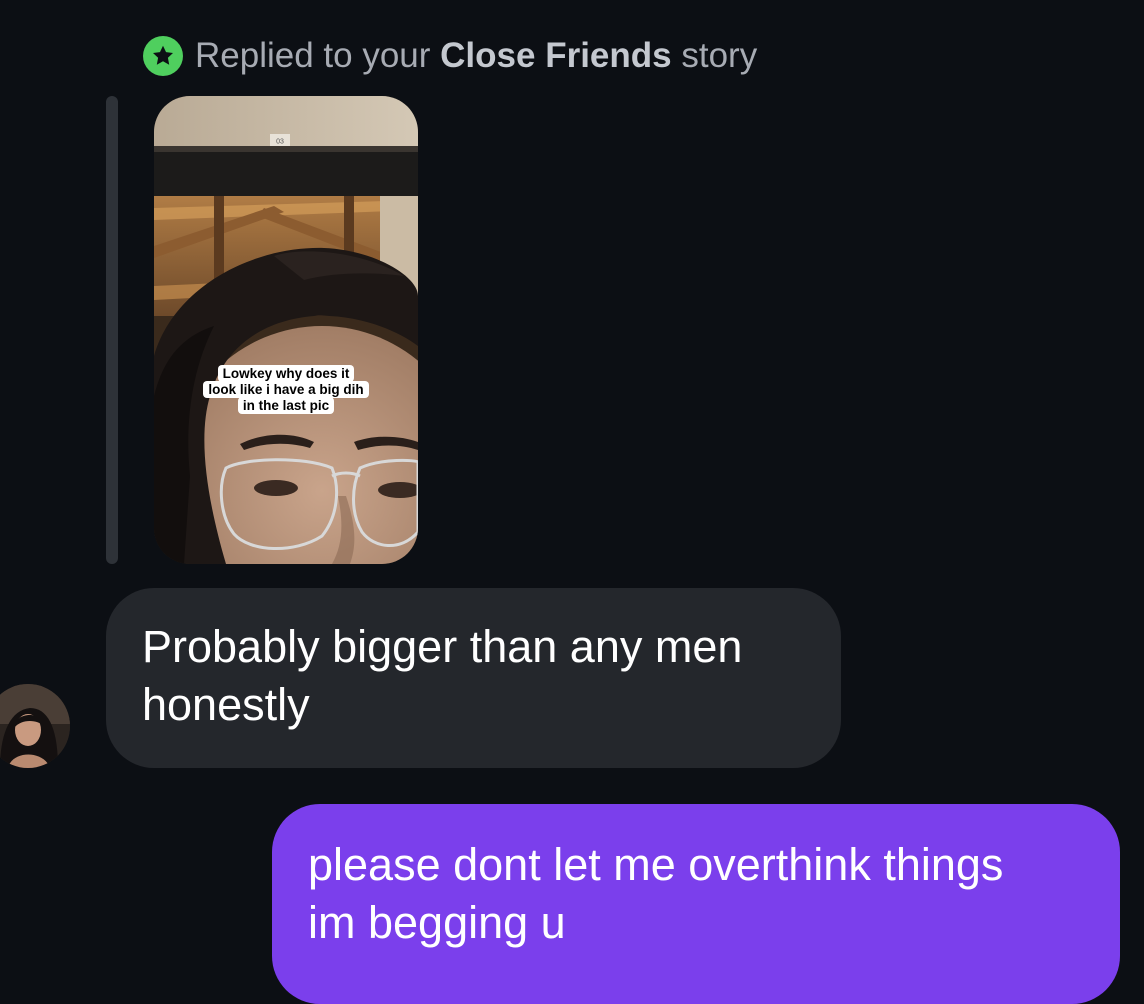 The image size is (1144, 1004). Describe the element at coordinates (163, 56) in the screenshot. I see `star-icon` at that location.